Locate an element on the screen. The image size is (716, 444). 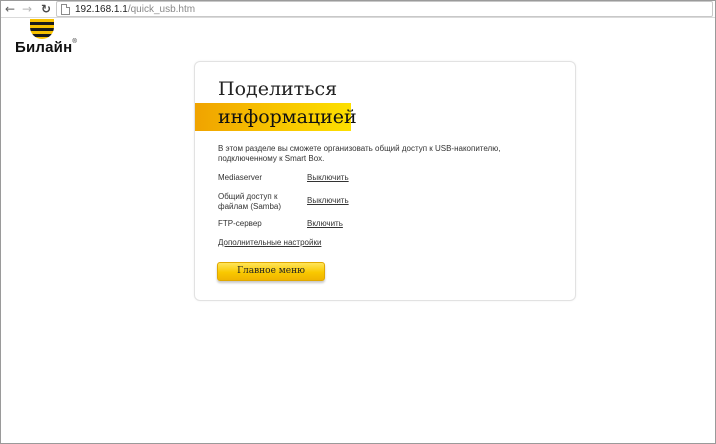
mediaserver-toggle-link: Выключить is located at coordinates (328, 178).